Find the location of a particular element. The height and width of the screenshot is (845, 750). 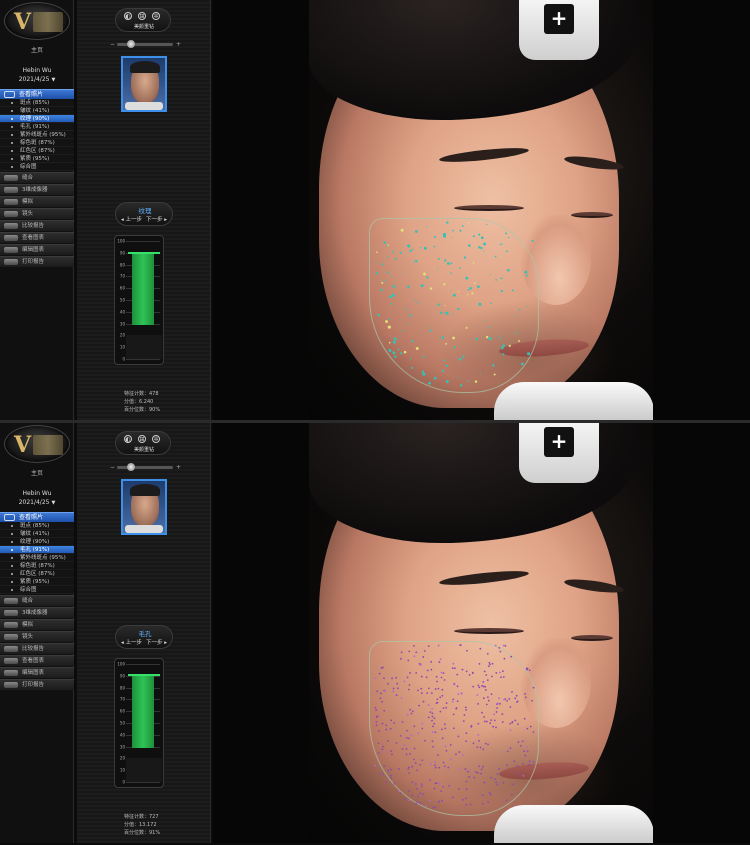

section-label: 查看照片 is located at coordinates (31, 517).